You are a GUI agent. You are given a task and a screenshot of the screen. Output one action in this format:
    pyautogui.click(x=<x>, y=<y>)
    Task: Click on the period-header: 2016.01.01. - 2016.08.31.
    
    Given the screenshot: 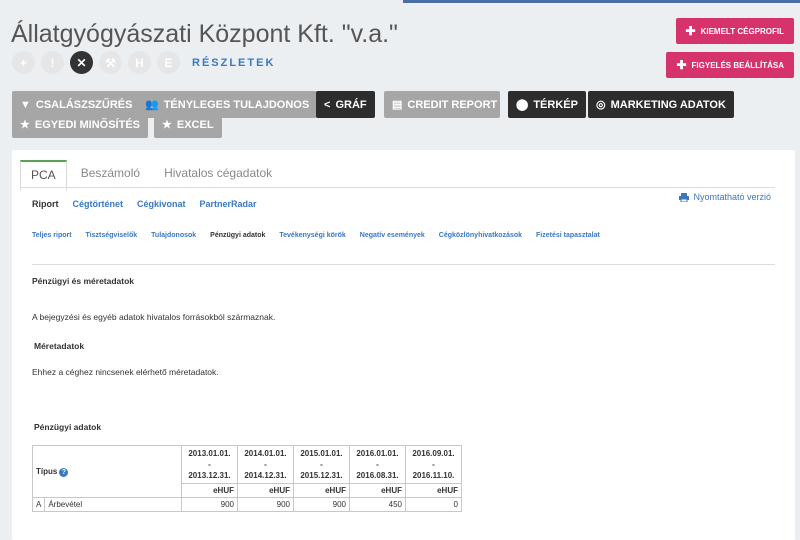 What is the action you would take?
    pyautogui.click(x=377, y=464)
    